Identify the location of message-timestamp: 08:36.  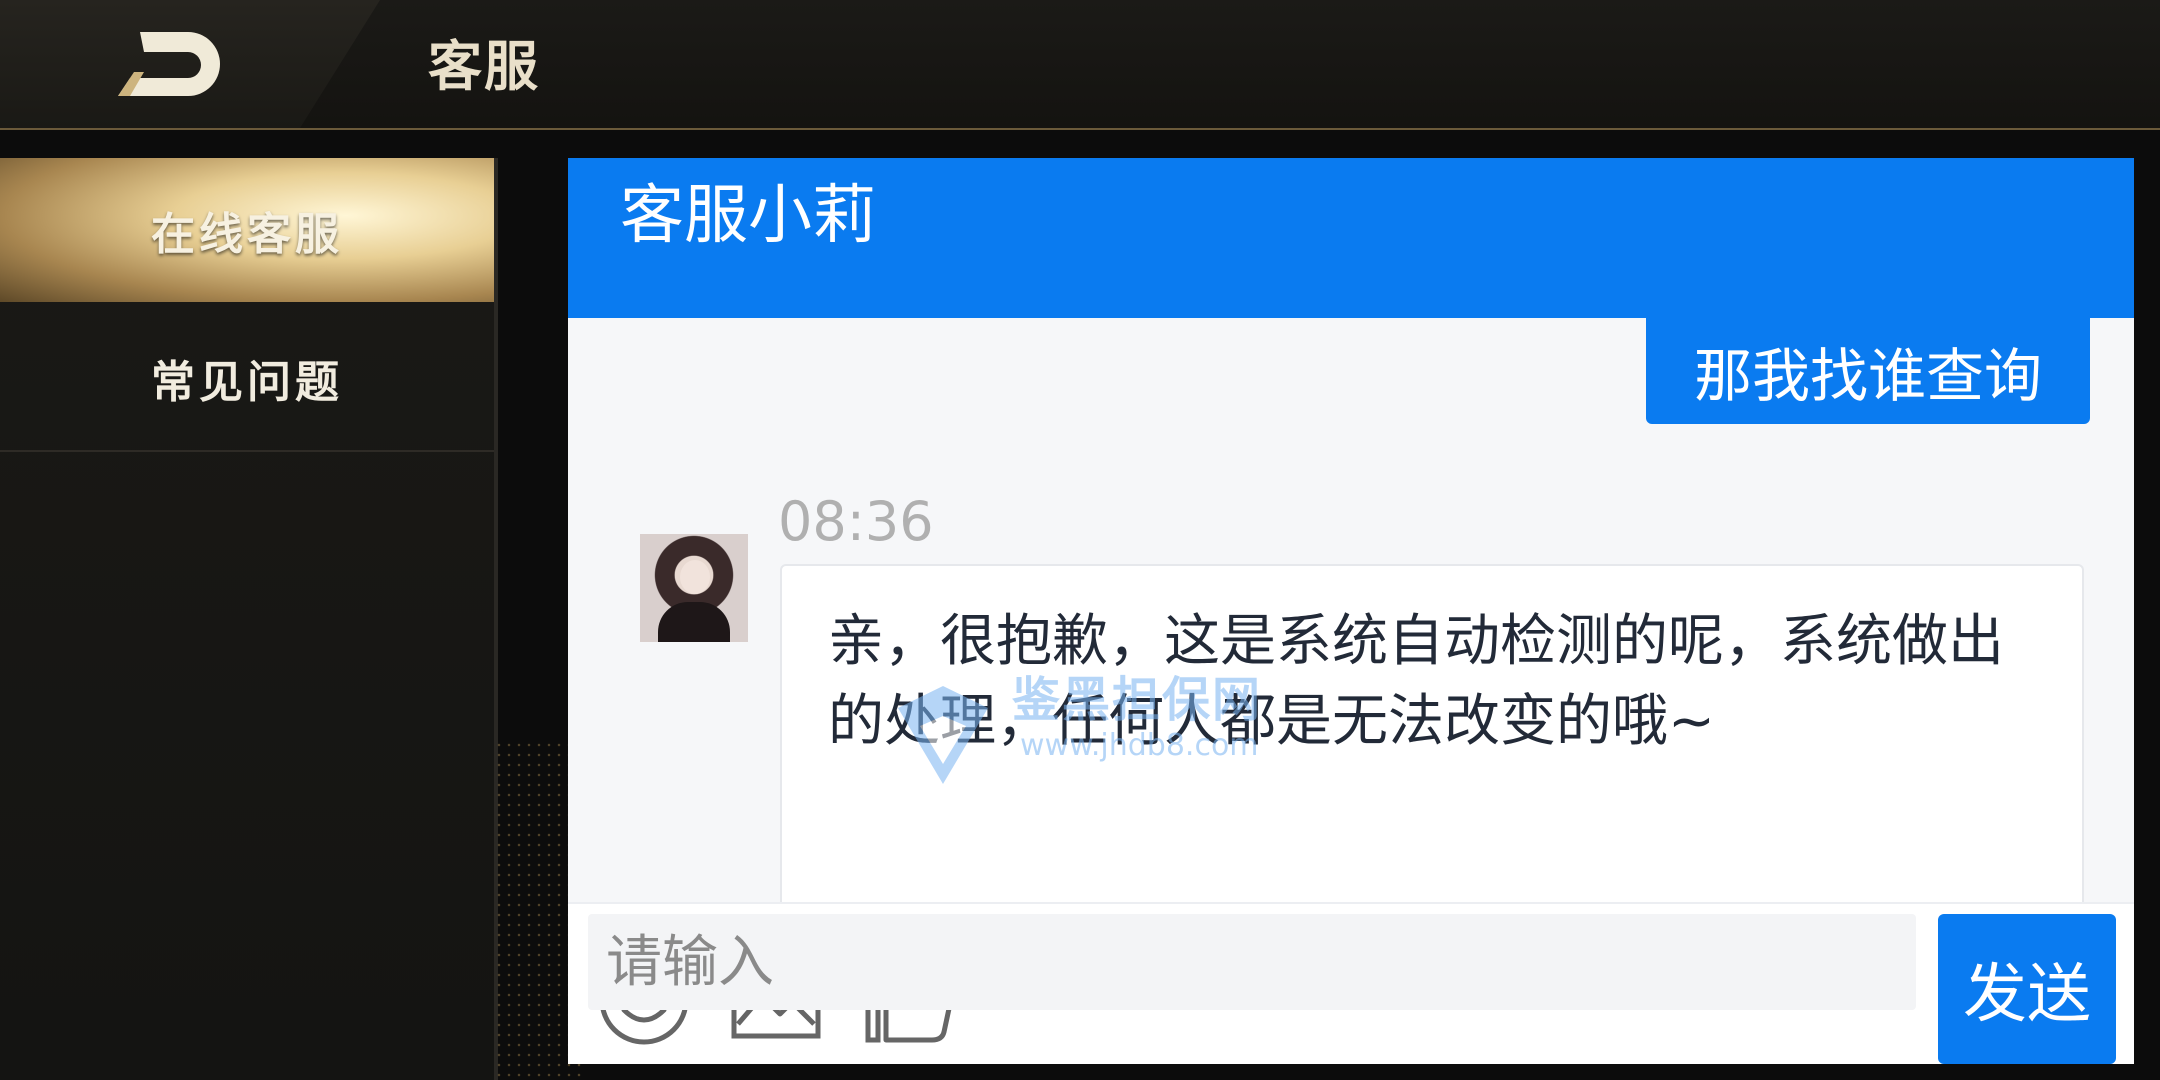
(856, 521).